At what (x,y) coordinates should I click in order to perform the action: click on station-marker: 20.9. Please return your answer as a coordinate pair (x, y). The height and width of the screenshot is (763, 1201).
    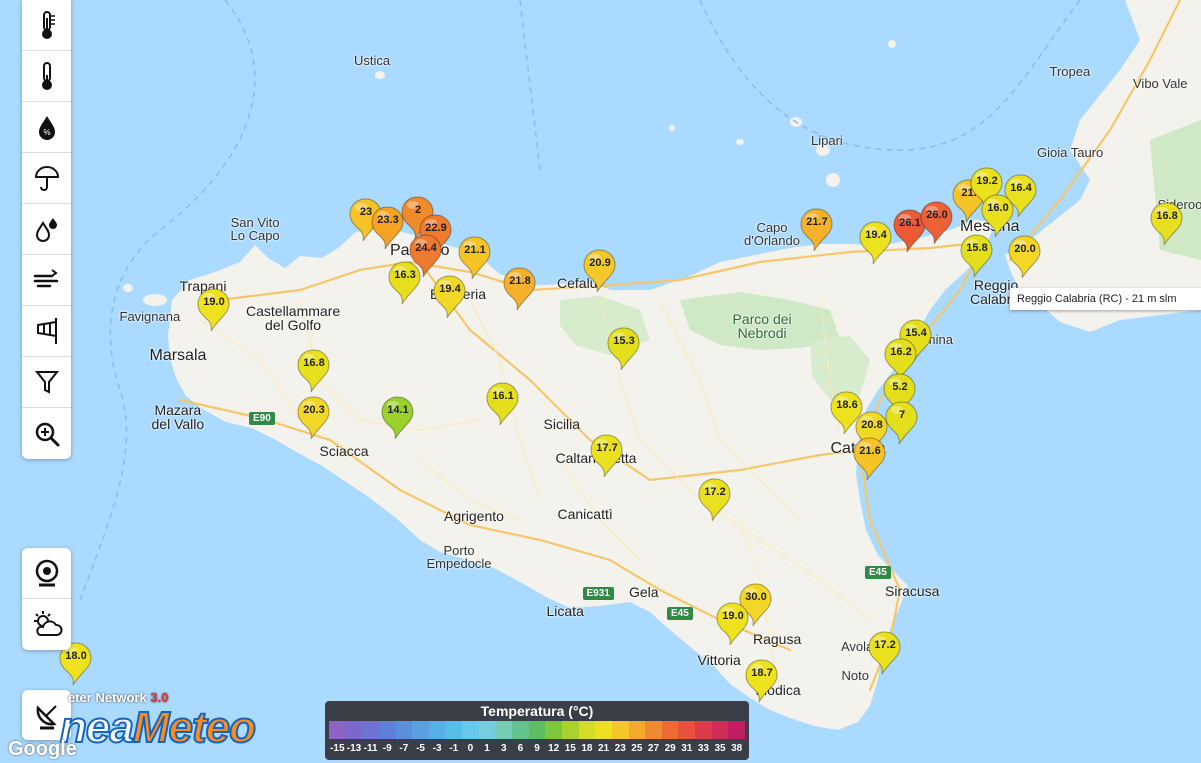
    Looking at the image, I should click on (601, 271).